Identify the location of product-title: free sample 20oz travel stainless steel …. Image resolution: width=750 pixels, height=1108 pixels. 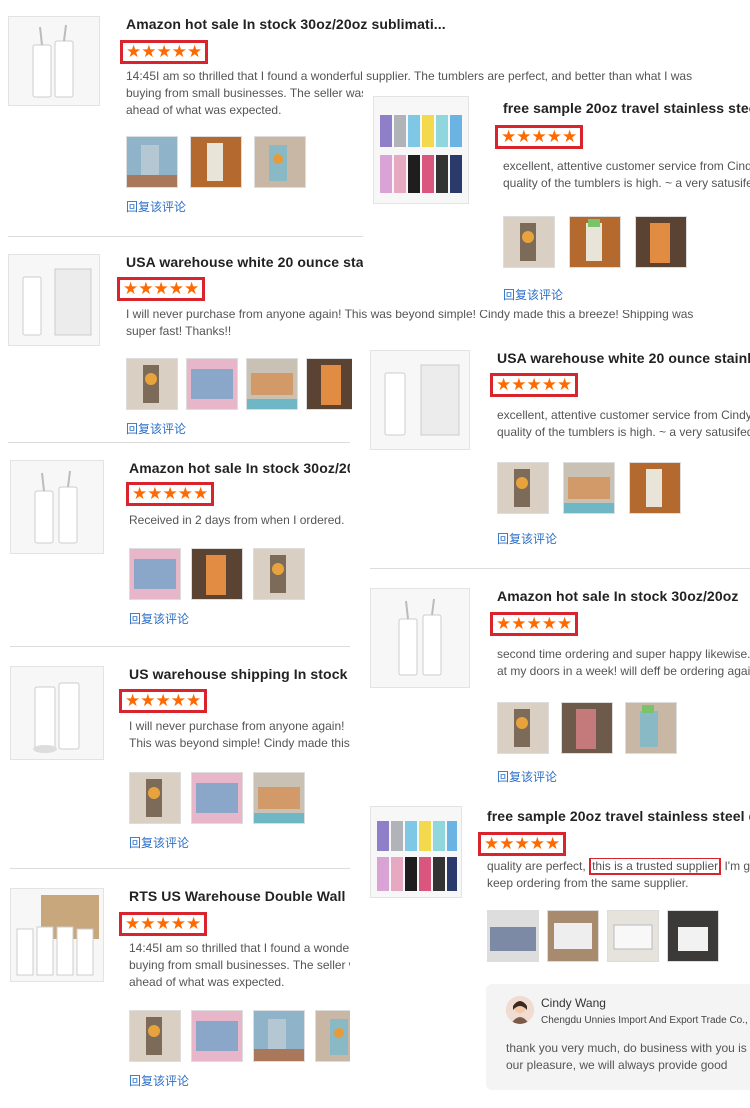
(618, 816).